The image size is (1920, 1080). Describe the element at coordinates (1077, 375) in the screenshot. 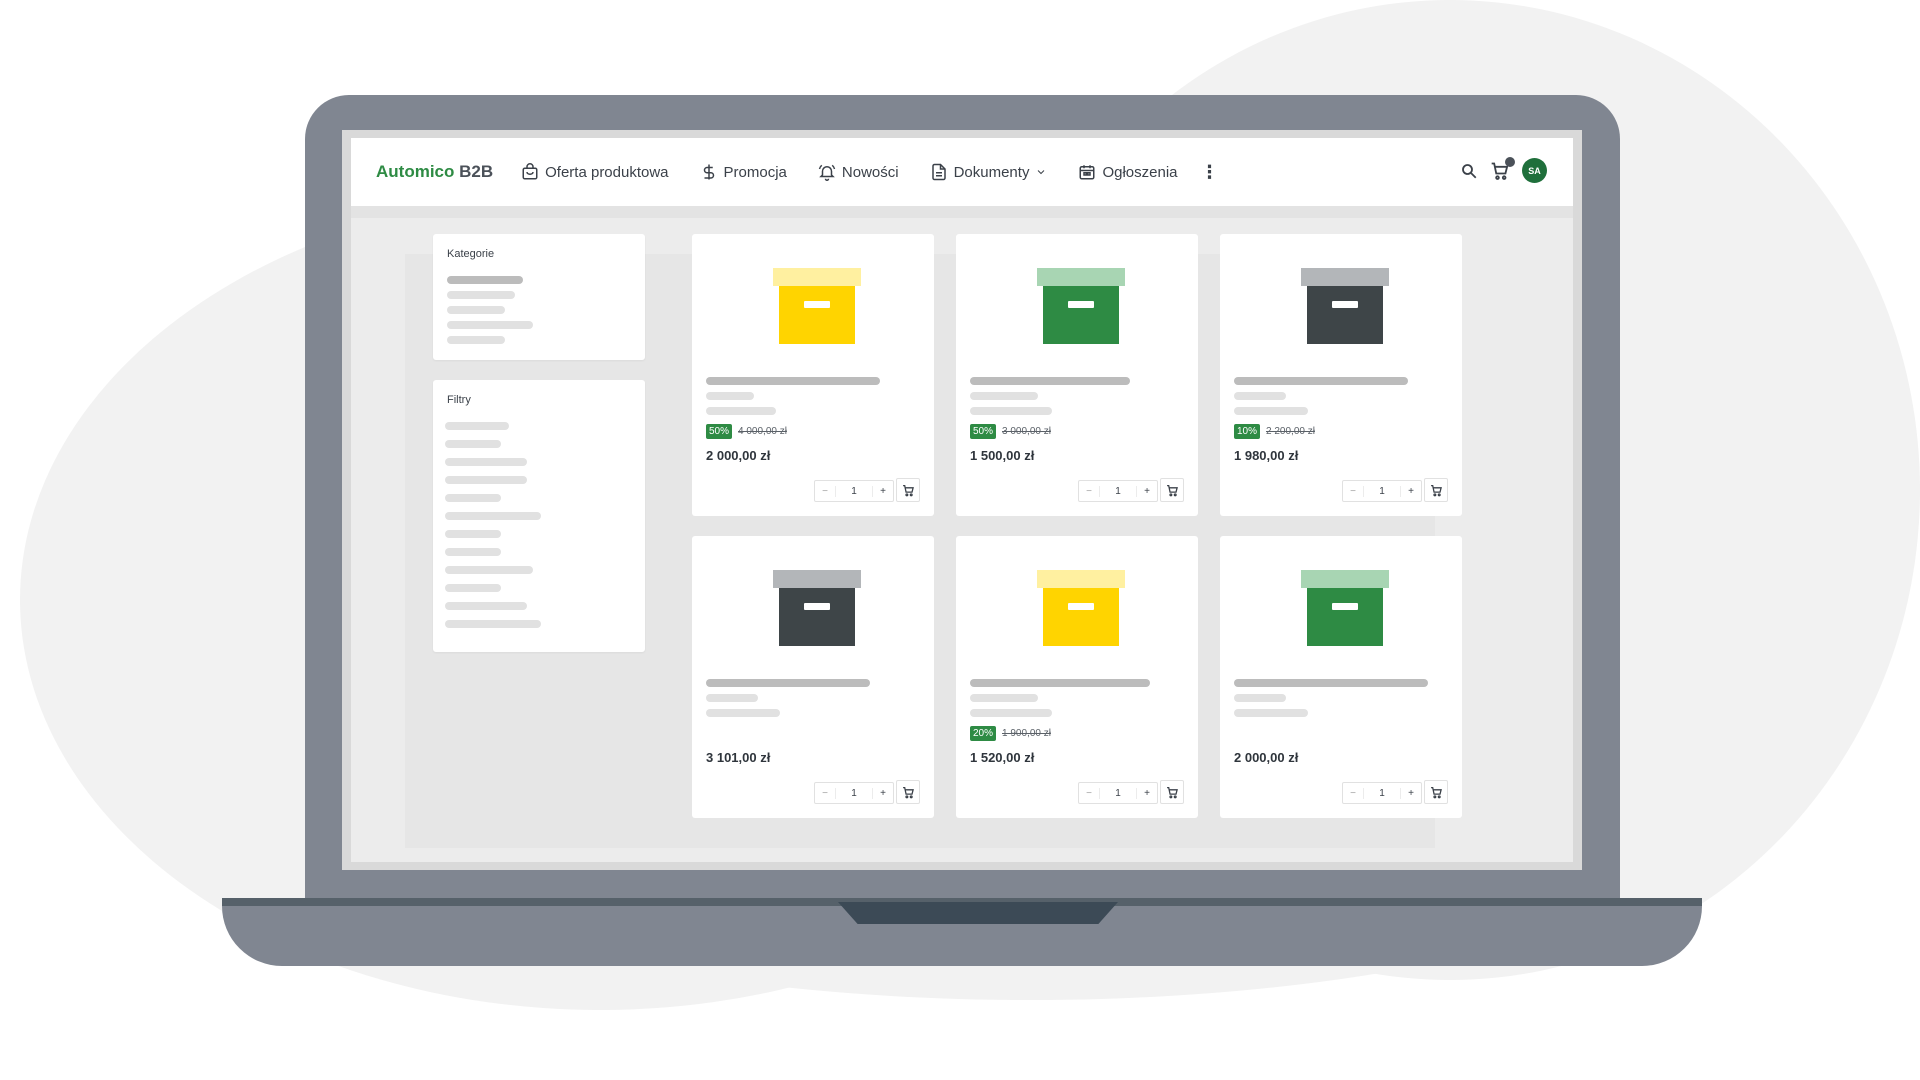

I see `product-card: 50% 3 000,00 zł 1 500,00 zł − 1 +` at that location.